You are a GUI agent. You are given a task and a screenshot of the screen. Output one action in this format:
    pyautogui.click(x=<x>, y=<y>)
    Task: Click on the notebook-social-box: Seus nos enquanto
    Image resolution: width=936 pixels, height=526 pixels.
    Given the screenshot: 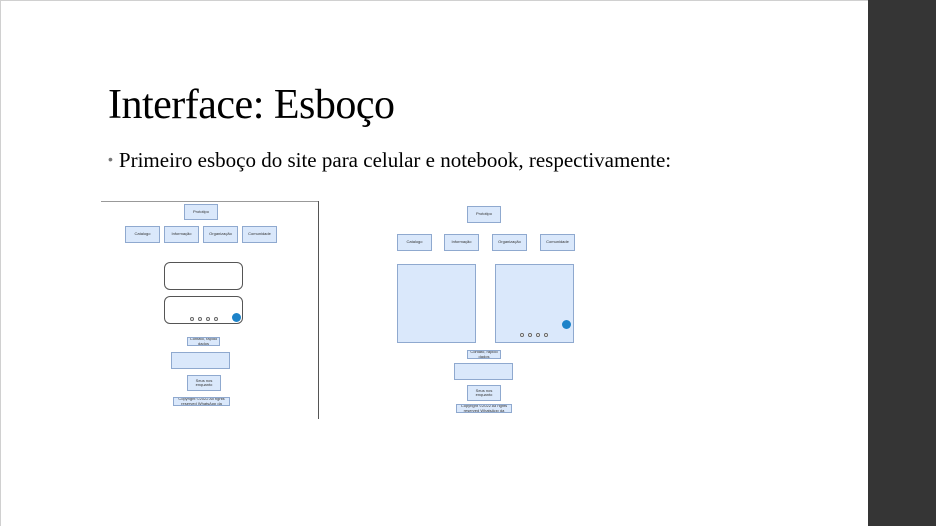 What is the action you would take?
    pyautogui.click(x=484, y=393)
    